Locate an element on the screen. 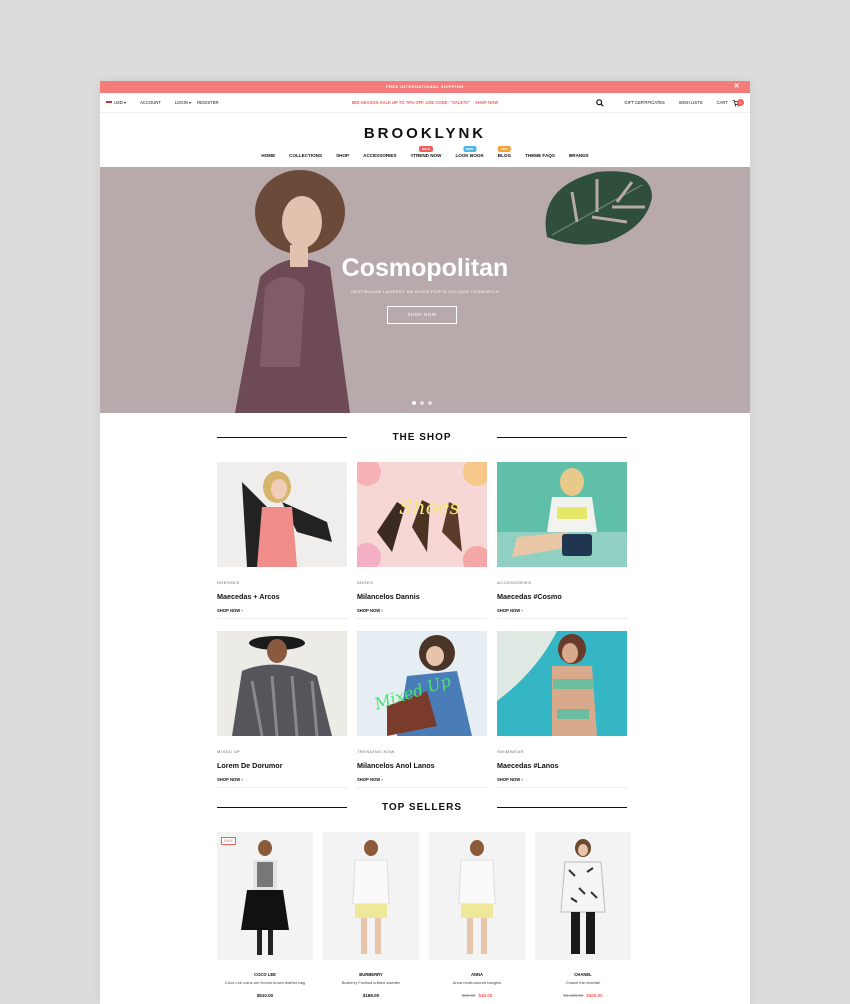 The height and width of the screenshot is (1004, 850). shop-card: Shoes SHOES Milancelos Dannis SHOP NOW › is located at coordinates (422, 538).